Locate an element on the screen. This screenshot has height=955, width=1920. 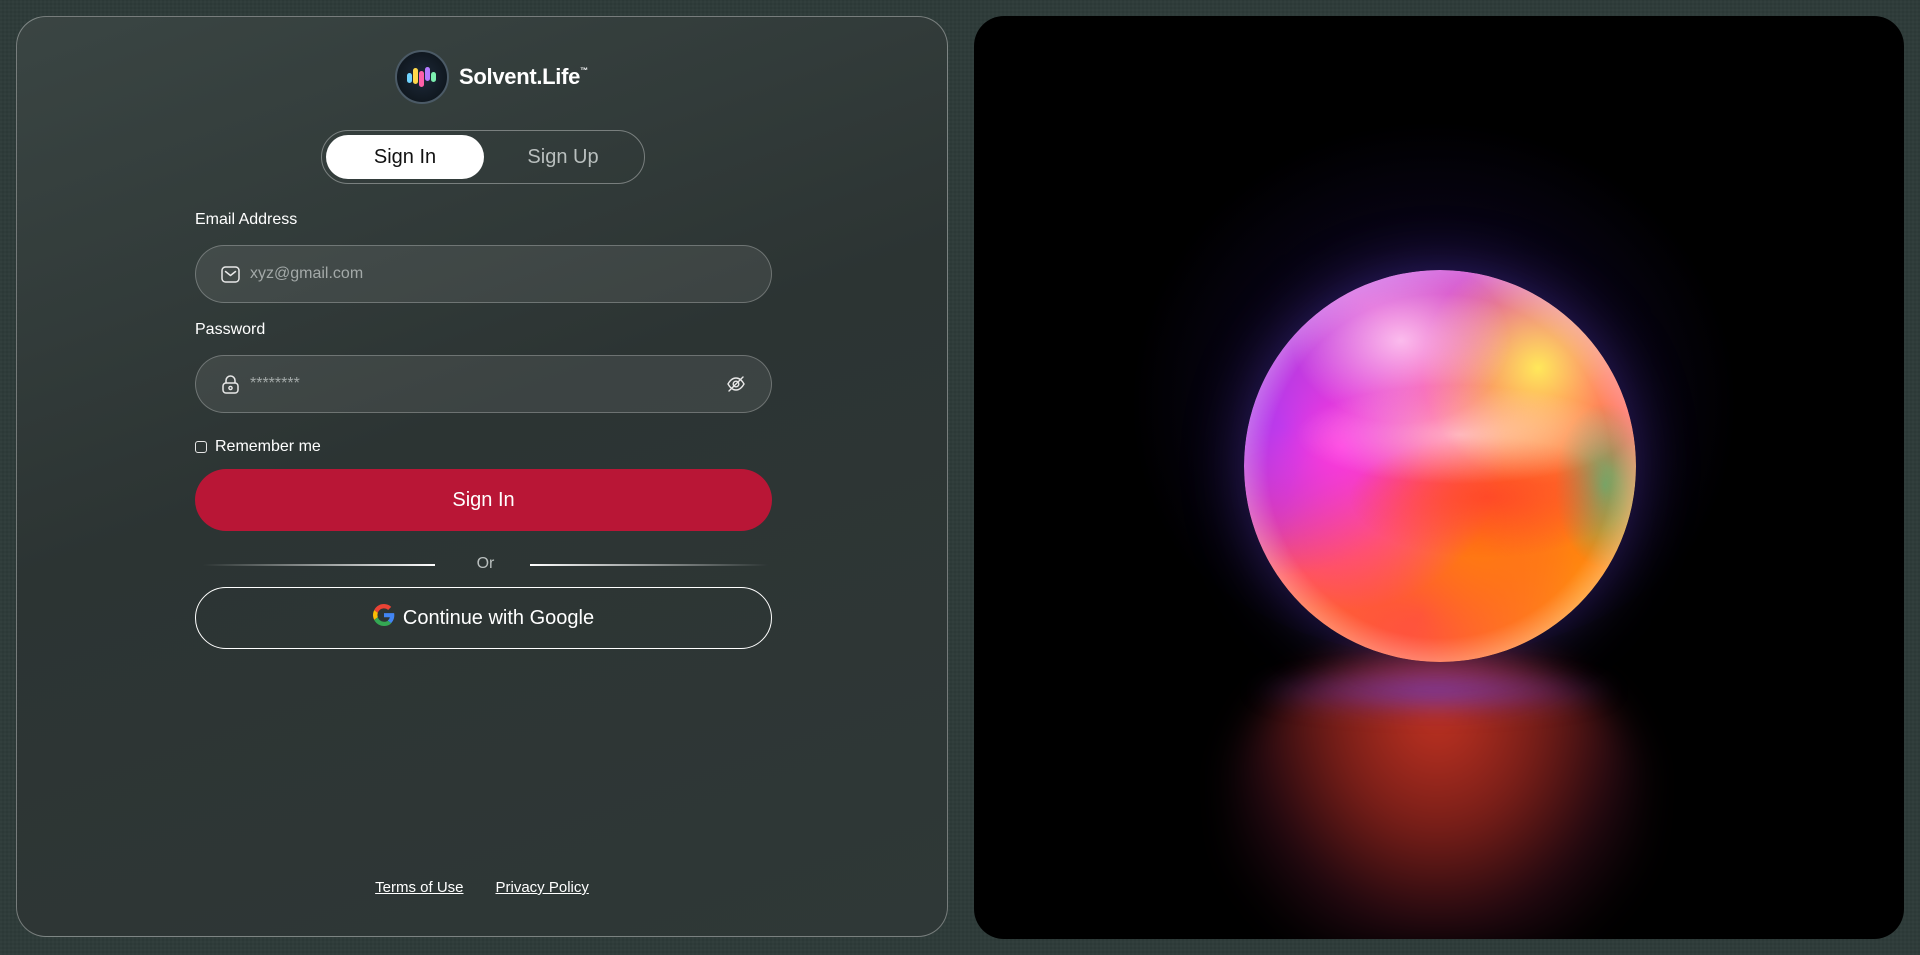
remember-me: Remember me is located at coordinates (258, 447).